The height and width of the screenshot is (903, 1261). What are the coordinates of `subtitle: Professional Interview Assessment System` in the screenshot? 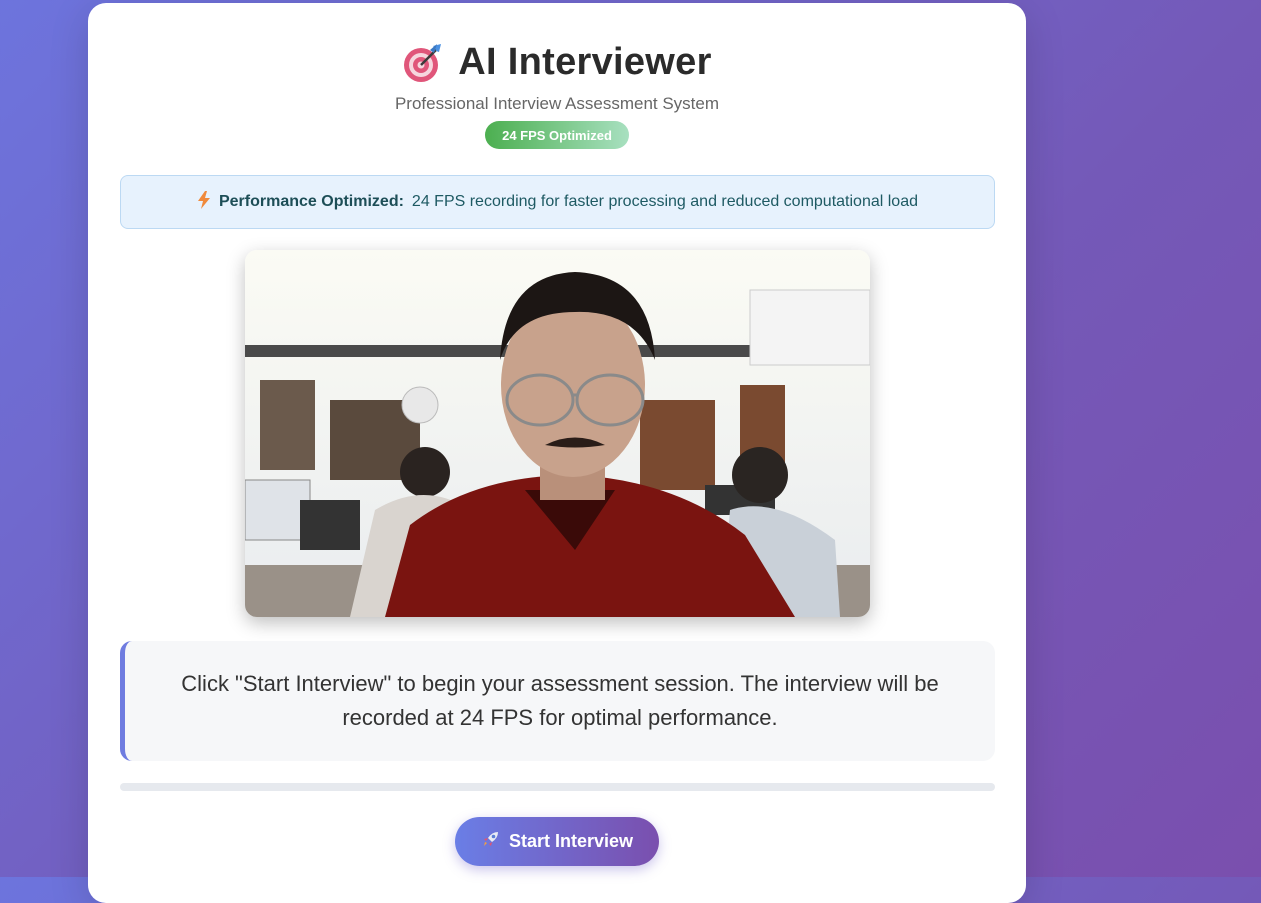 It's located at (557, 103).